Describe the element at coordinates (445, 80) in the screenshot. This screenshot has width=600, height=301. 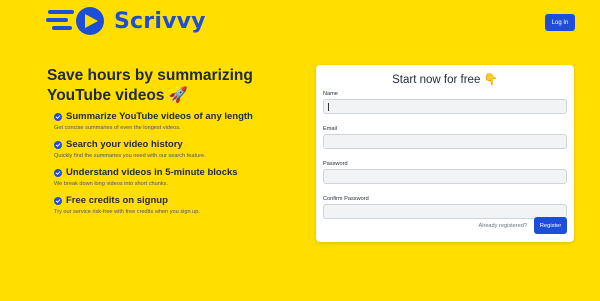
I see `signup-title: Start now for free 👇` at that location.